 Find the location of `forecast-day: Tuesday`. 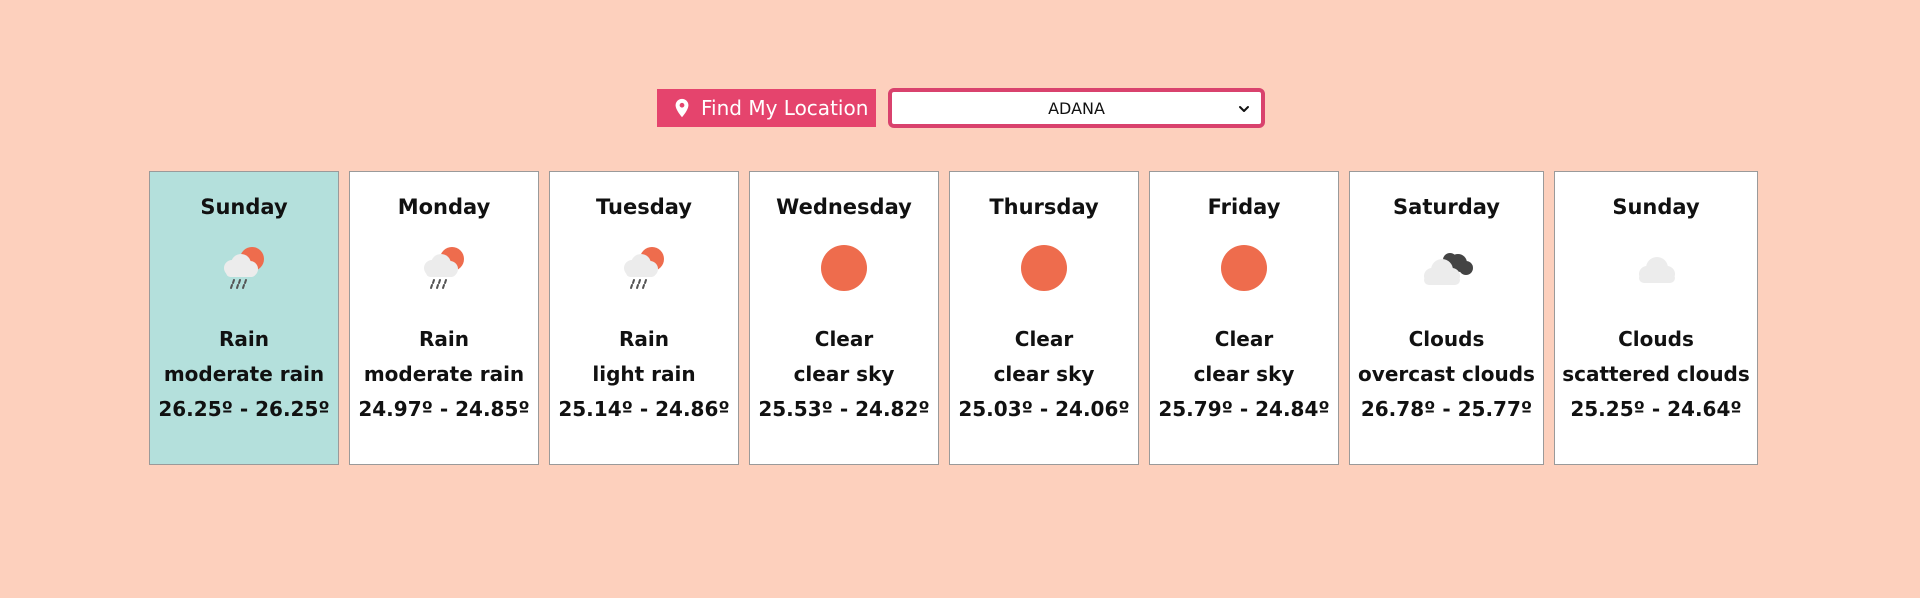

forecast-day: Tuesday is located at coordinates (644, 207).